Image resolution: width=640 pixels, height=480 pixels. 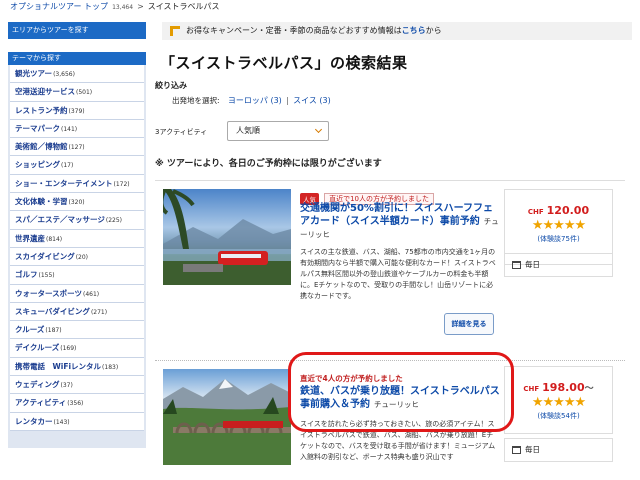 I want to click on sidebar-theme-item: ショッピング(17), so click(x=77, y=165).